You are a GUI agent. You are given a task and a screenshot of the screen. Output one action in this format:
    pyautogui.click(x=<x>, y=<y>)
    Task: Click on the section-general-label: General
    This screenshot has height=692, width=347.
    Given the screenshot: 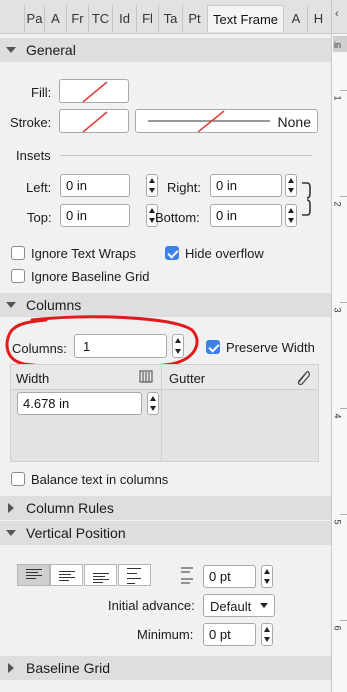 What is the action you would take?
    pyautogui.click(x=51, y=50)
    